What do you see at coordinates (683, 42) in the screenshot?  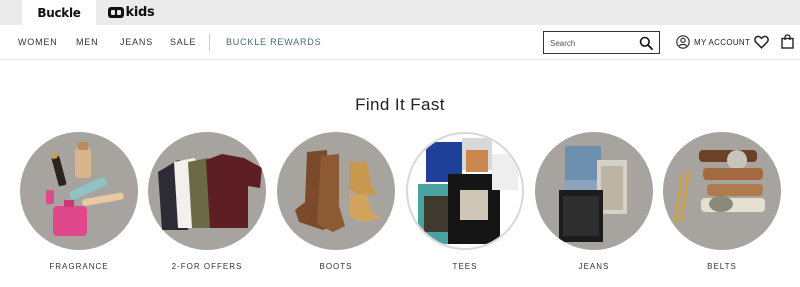 I see `user-icon` at bounding box center [683, 42].